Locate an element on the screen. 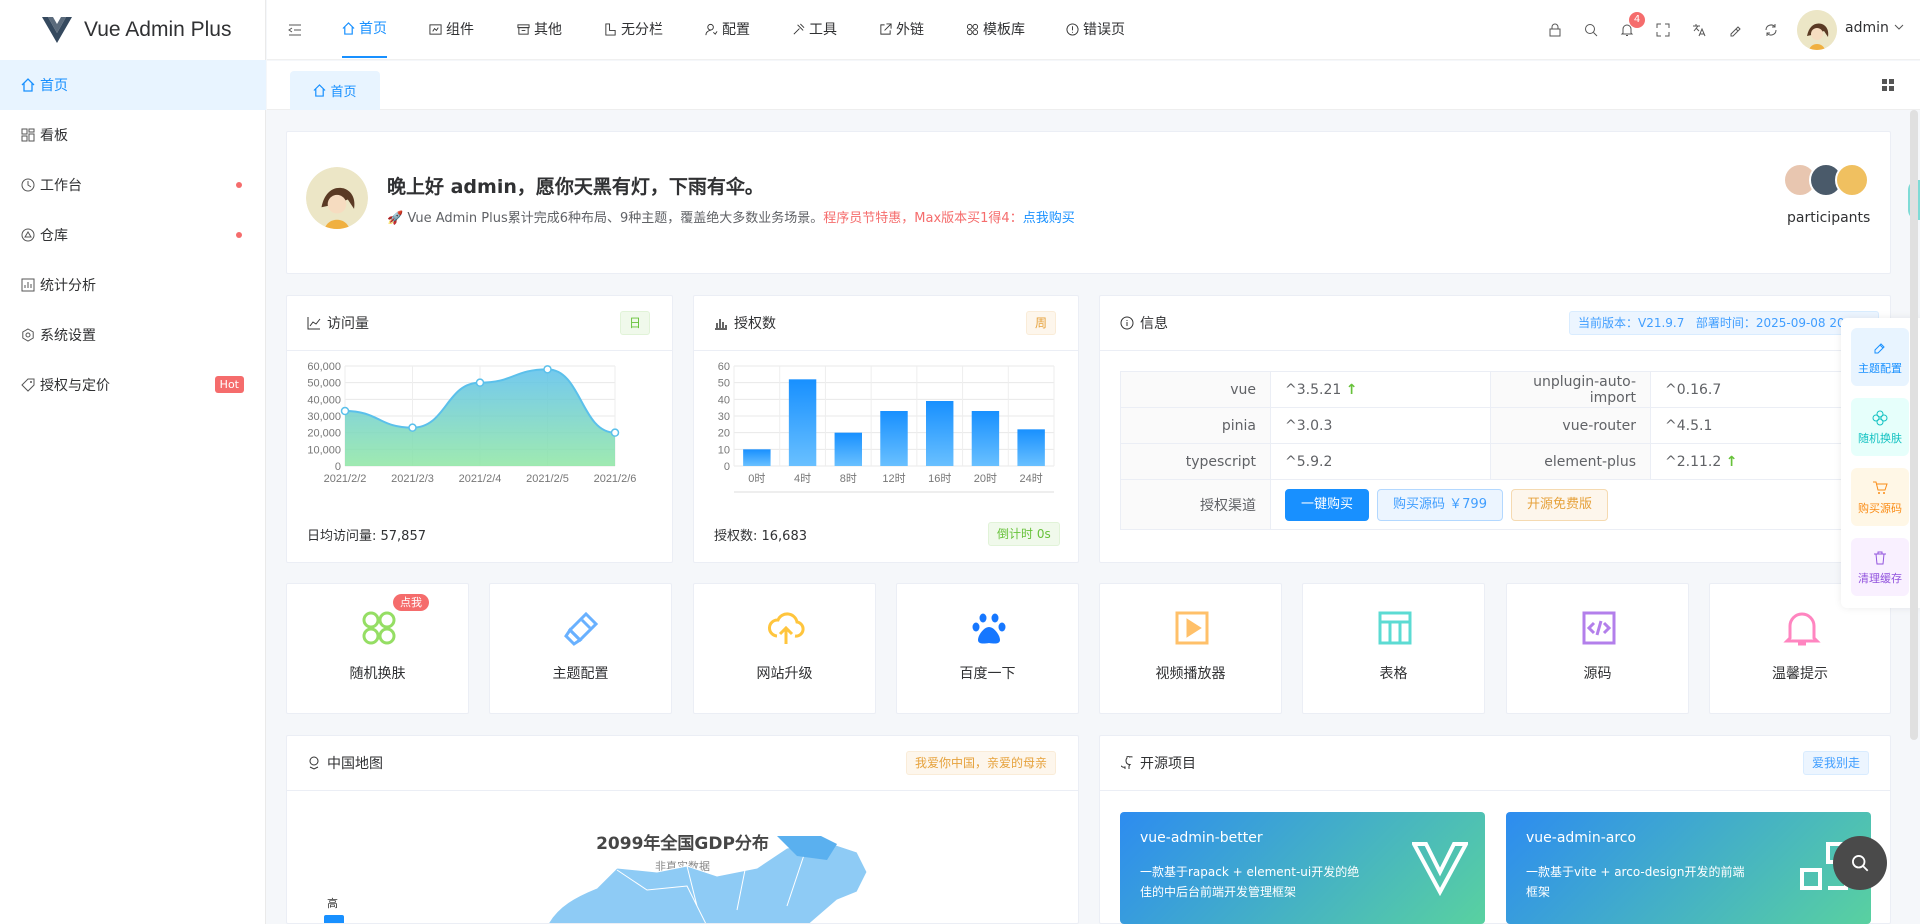 This screenshot has width=1920, height=924. quick-label: 随机换肤 is located at coordinates (377, 674).